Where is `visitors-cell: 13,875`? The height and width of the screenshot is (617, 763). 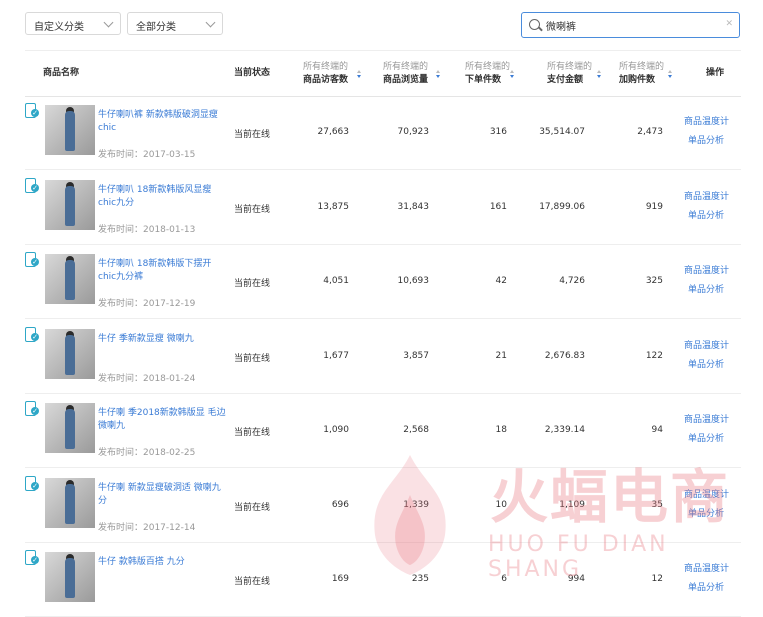 visitors-cell: 13,875 is located at coordinates (333, 206).